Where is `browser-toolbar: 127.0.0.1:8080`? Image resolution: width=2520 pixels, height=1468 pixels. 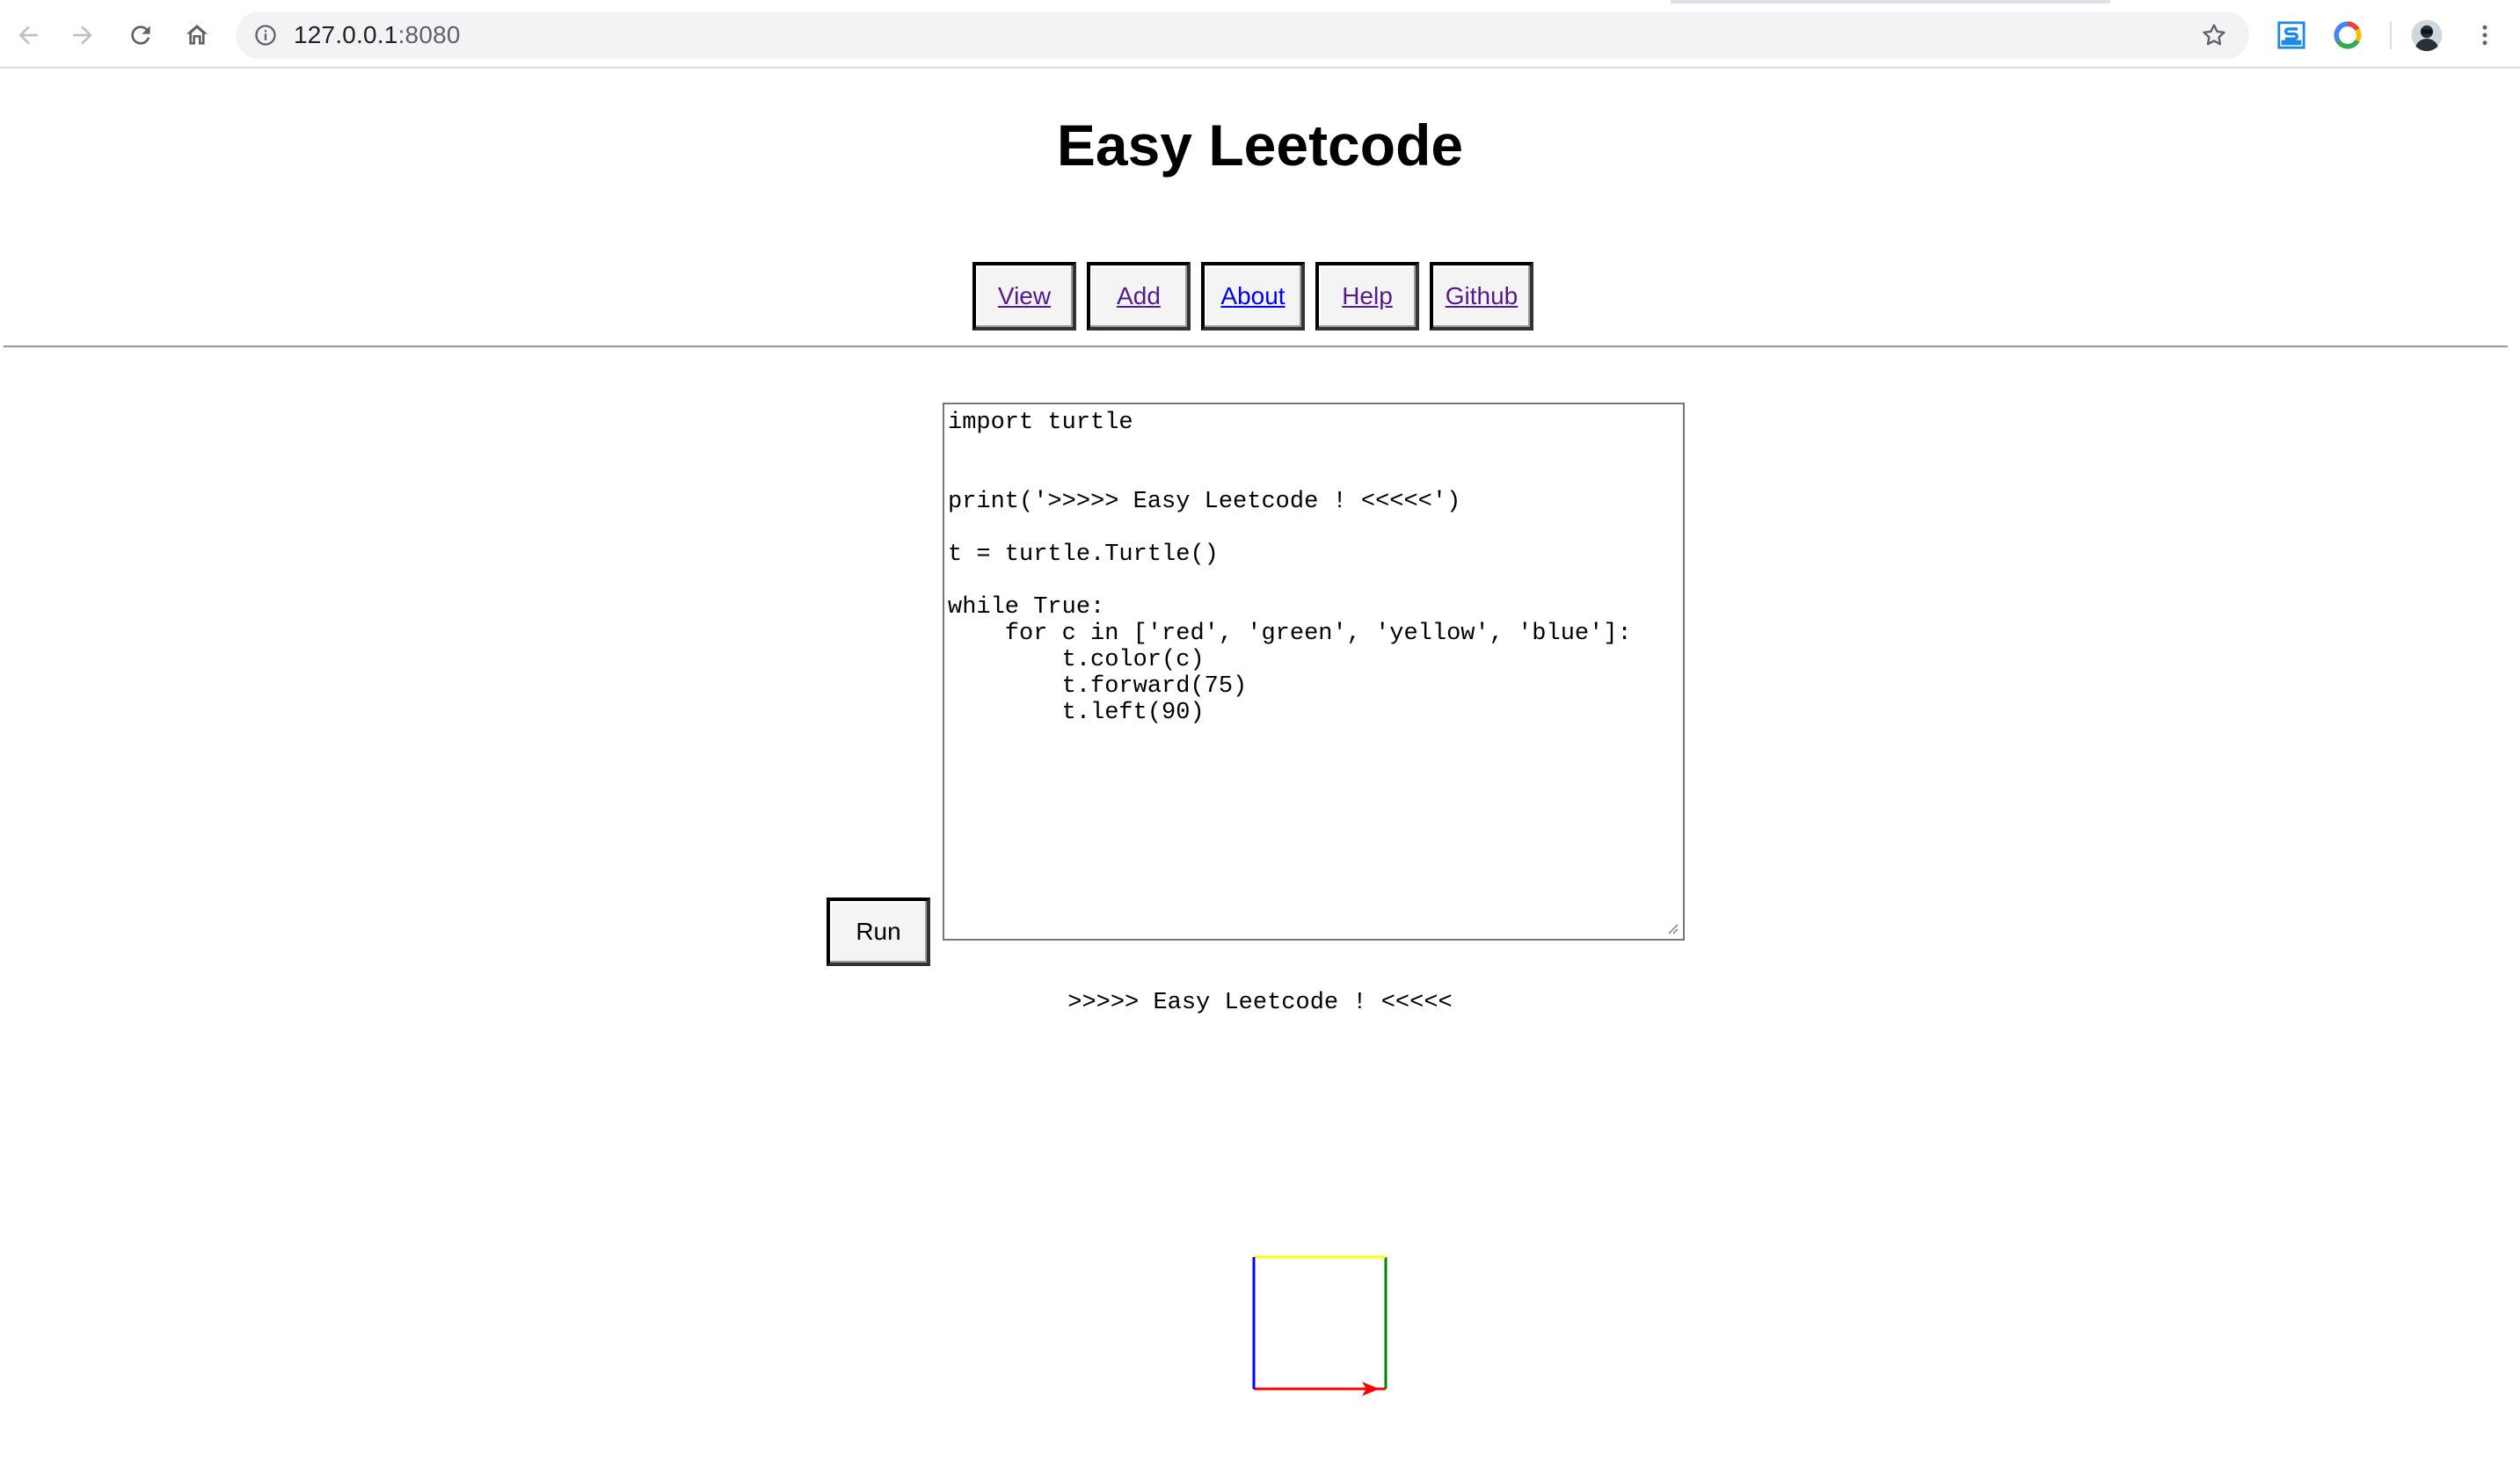
browser-toolbar: 127.0.0.1:8080 is located at coordinates (1260, 34).